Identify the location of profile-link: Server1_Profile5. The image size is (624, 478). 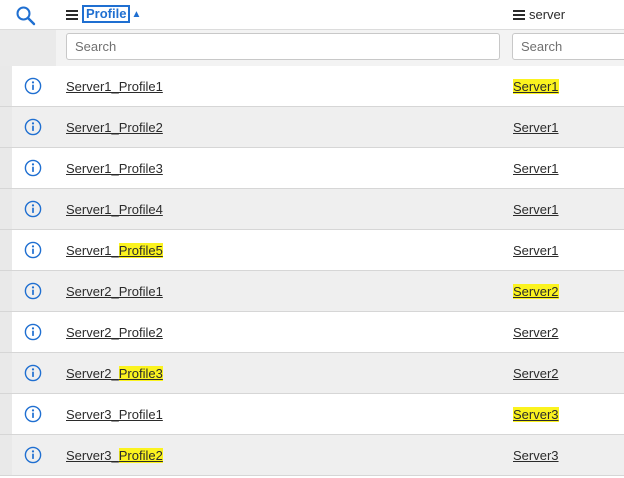
(114, 250).